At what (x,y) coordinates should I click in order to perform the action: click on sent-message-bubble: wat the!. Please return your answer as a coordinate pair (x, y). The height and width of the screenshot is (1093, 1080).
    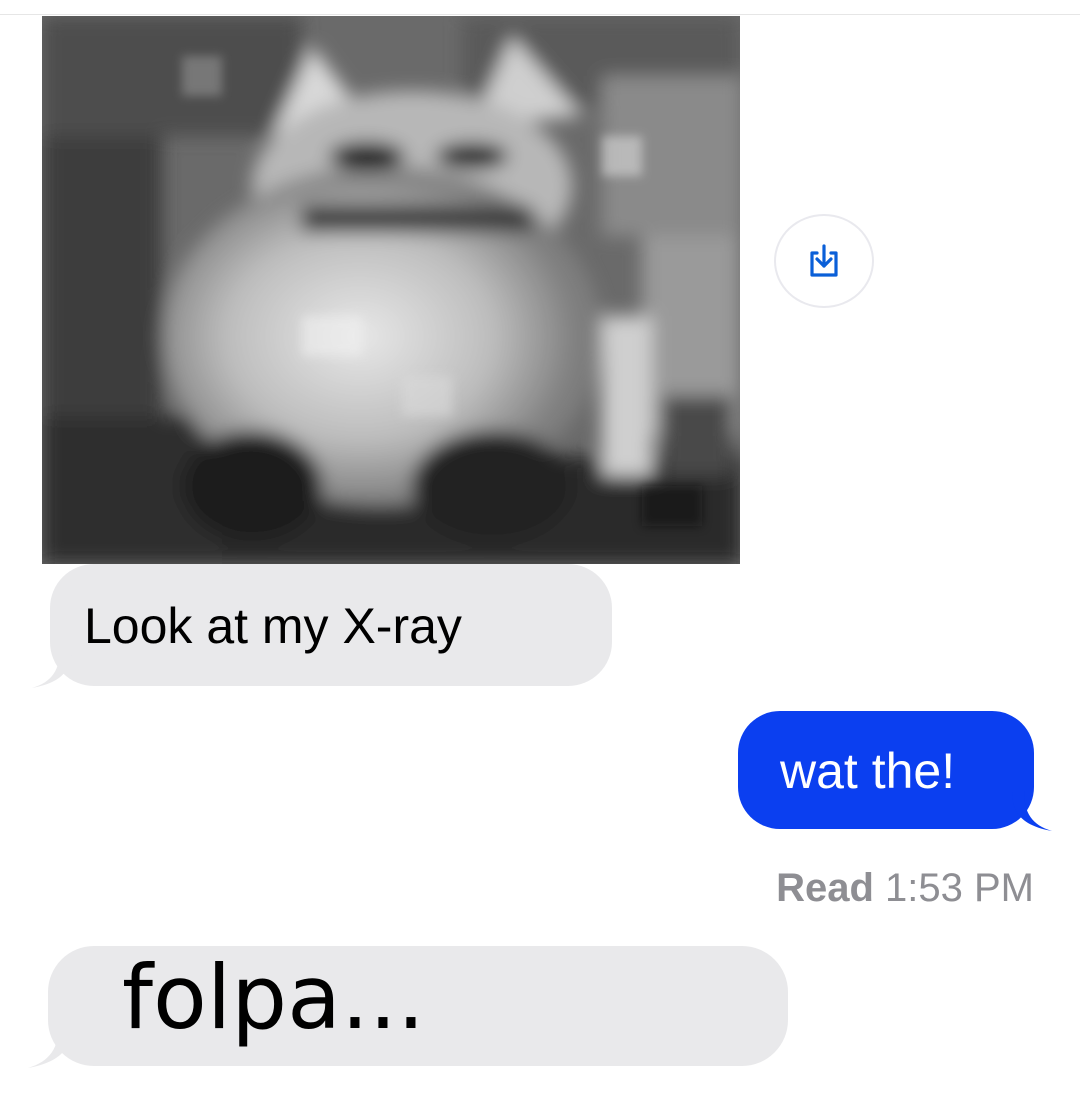
    Looking at the image, I should click on (895, 771).